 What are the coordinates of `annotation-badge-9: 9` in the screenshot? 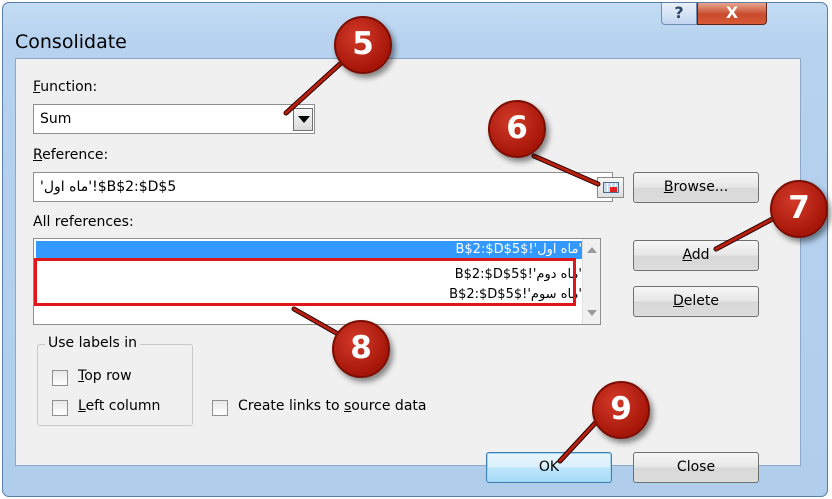 It's located at (621, 410).